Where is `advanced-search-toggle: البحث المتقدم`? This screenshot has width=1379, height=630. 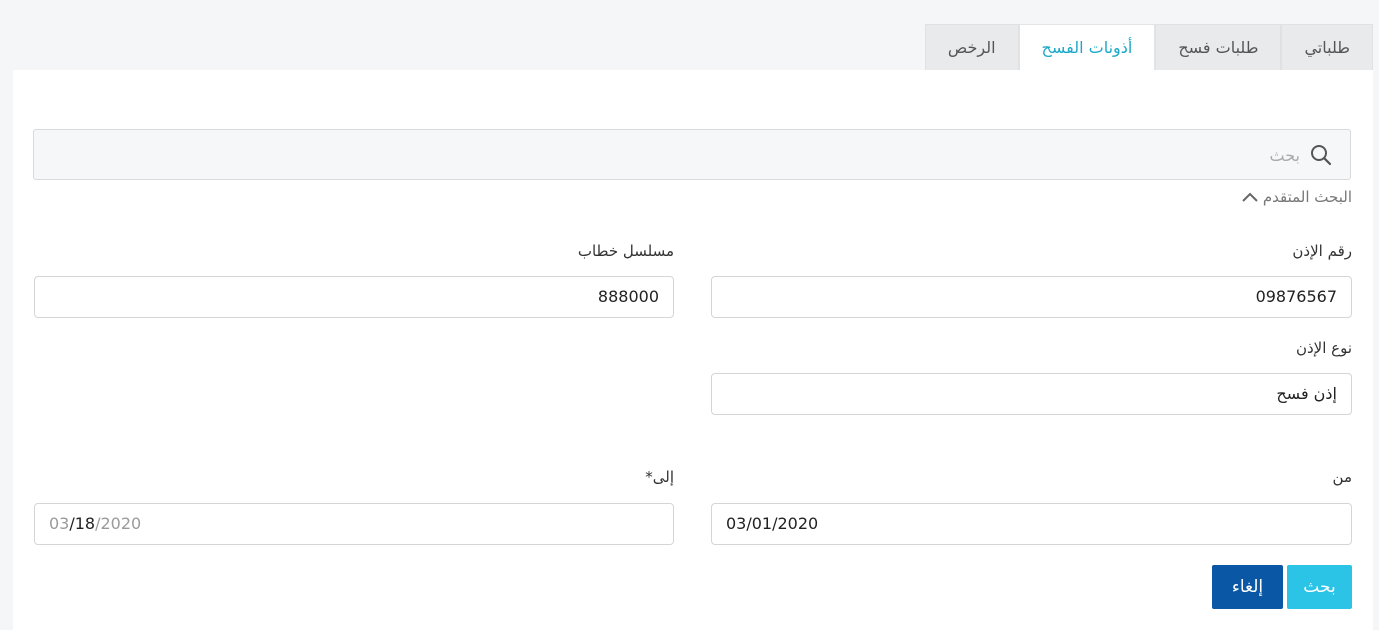 advanced-search-toggle: البحث المتقدم is located at coordinates (1296, 197).